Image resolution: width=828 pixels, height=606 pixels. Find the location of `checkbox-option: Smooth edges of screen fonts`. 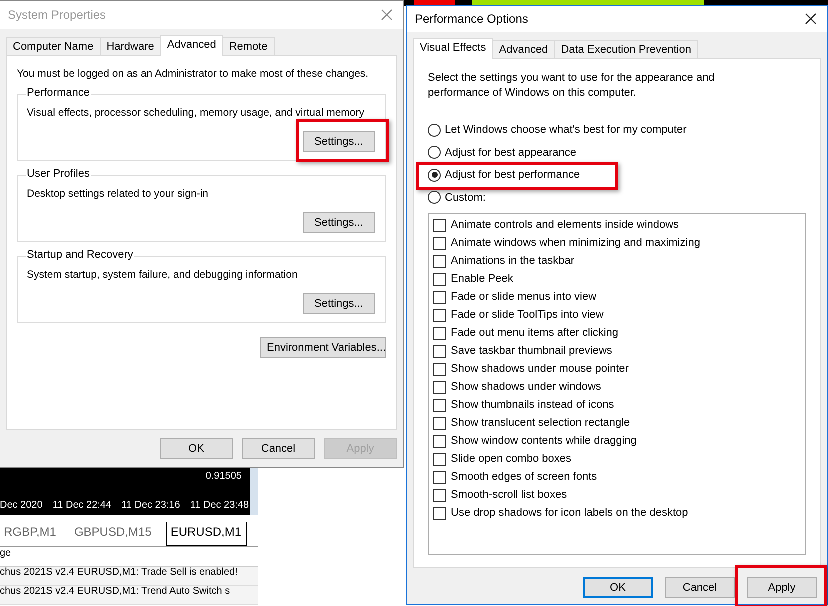

checkbox-option: Smooth edges of screen fonts is located at coordinates (617, 477).